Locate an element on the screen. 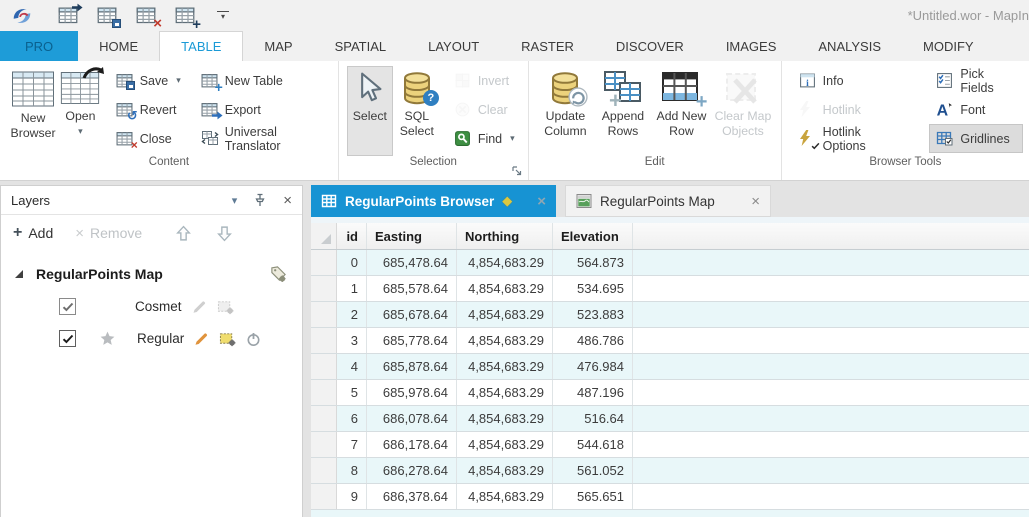  ribbon-tab-modify: MODIFY is located at coordinates (948, 46).